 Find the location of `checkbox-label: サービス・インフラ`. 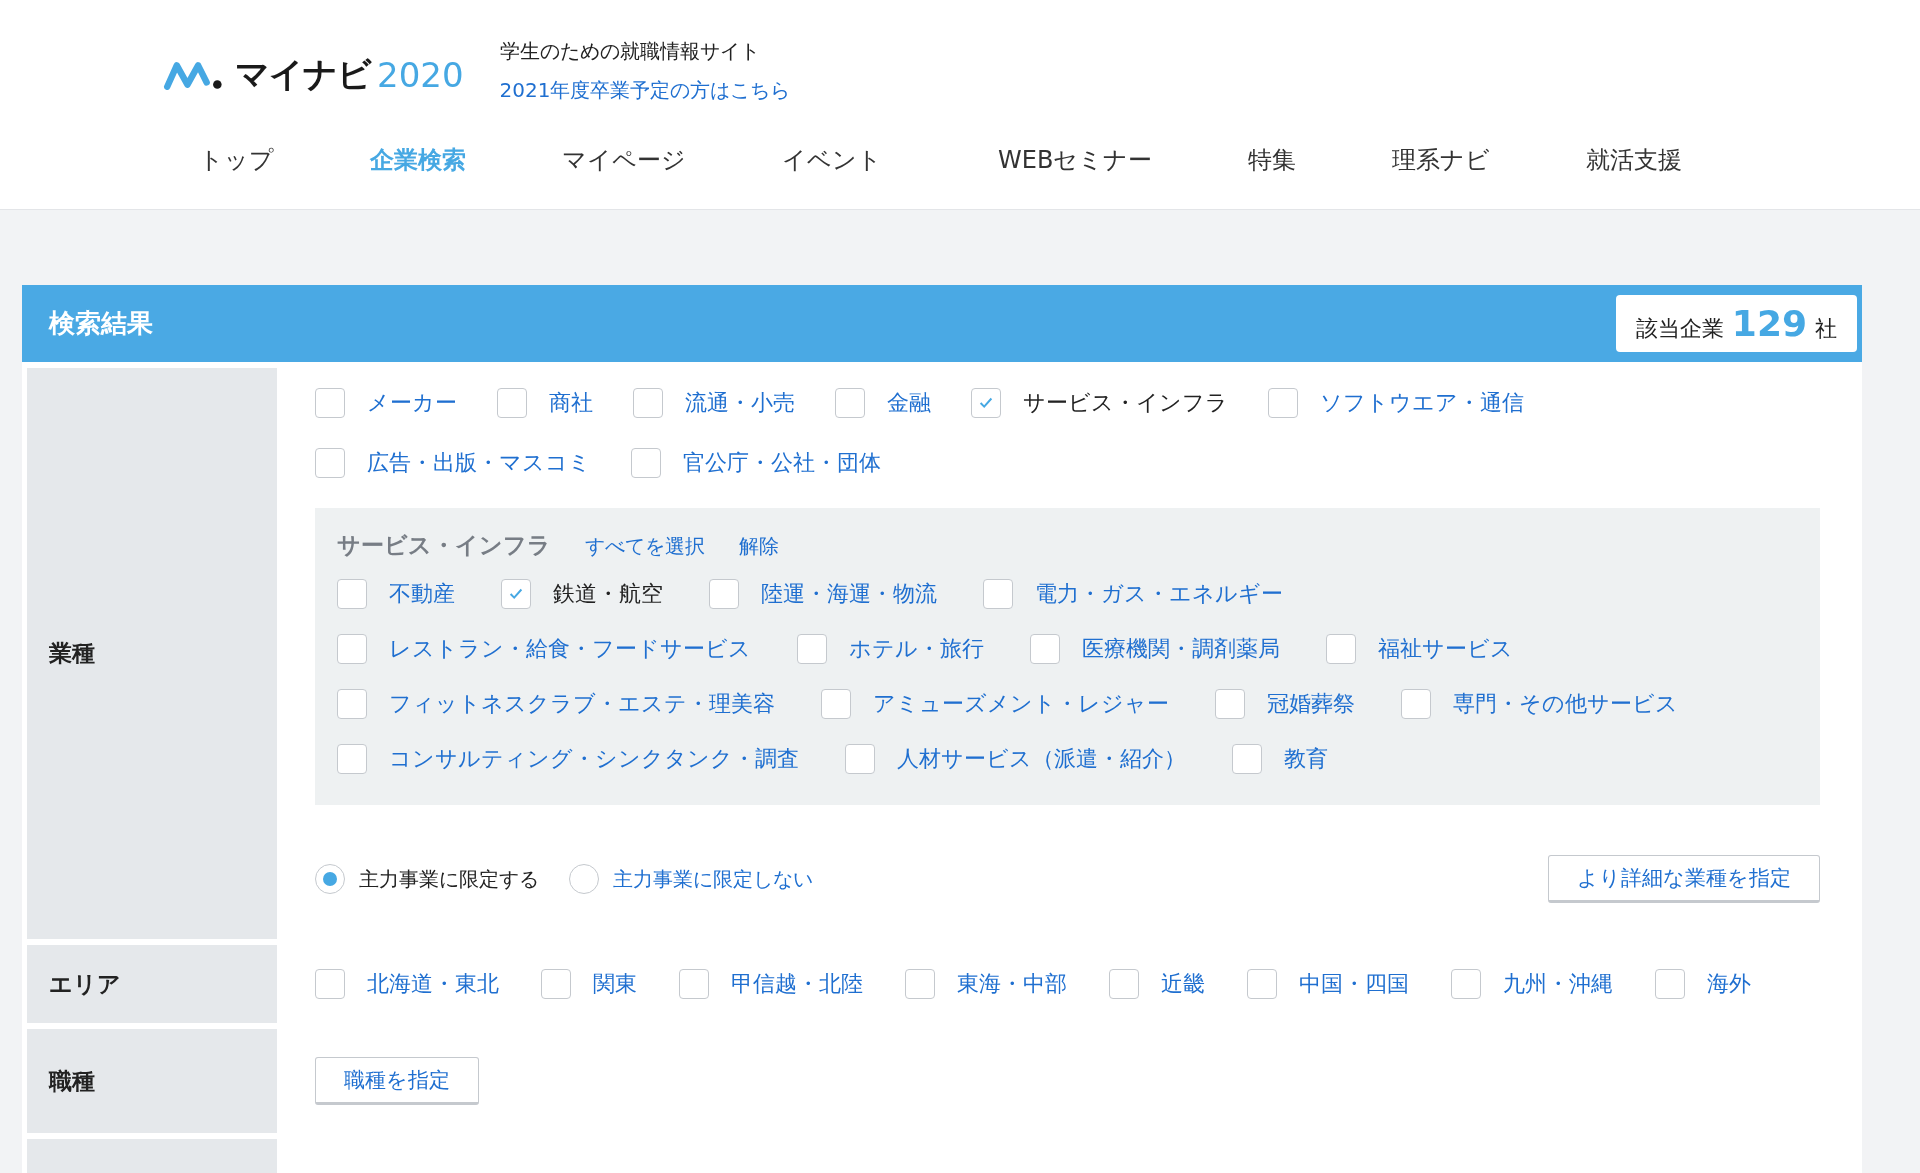

checkbox-label: サービス・インフラ is located at coordinates (1125, 403).